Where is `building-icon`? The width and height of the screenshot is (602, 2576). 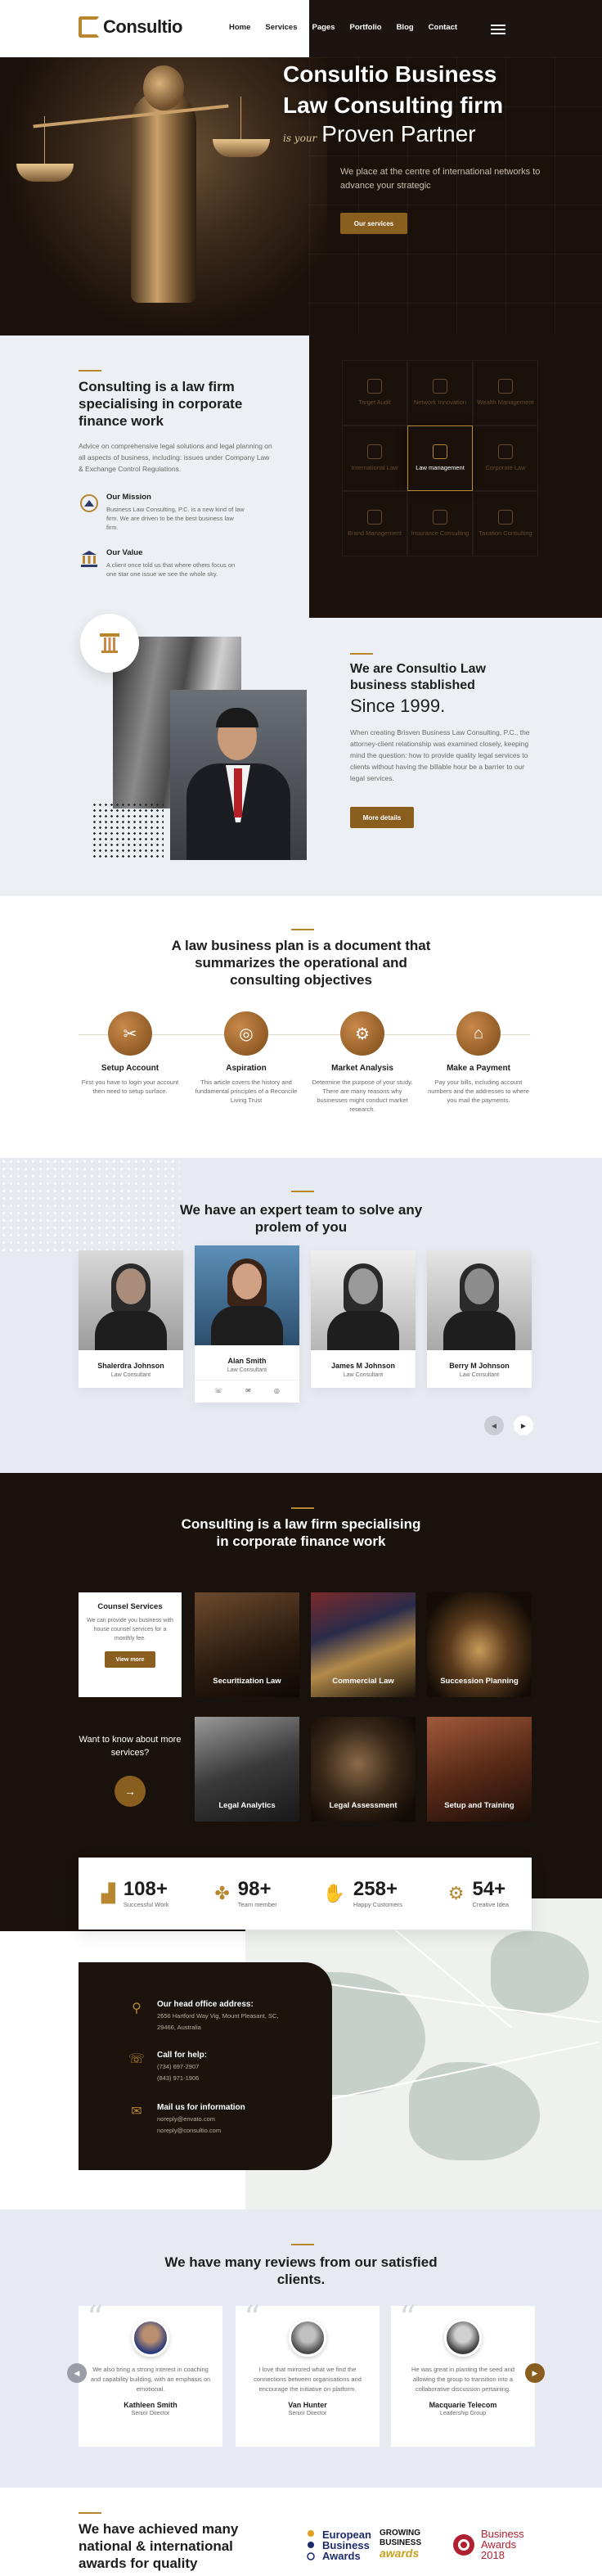
building-icon is located at coordinates (505, 452).